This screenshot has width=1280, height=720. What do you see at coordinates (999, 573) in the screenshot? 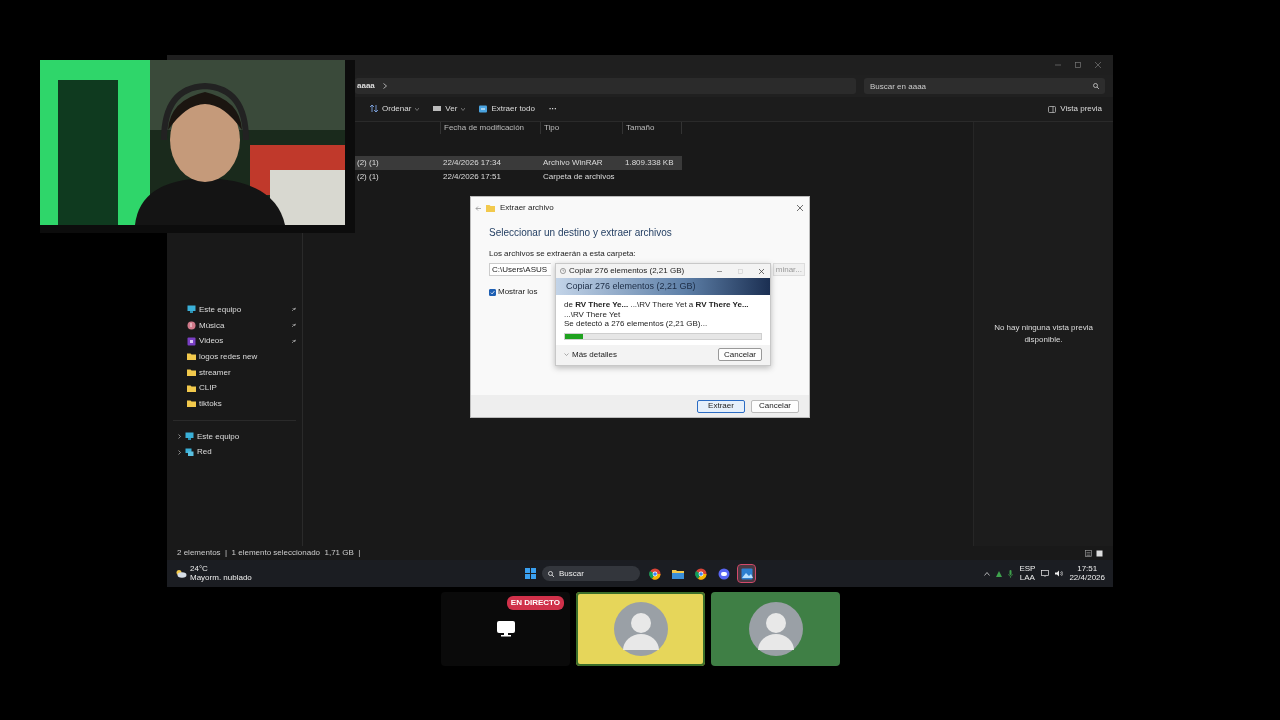
I see `tray-app-icon` at bounding box center [999, 573].